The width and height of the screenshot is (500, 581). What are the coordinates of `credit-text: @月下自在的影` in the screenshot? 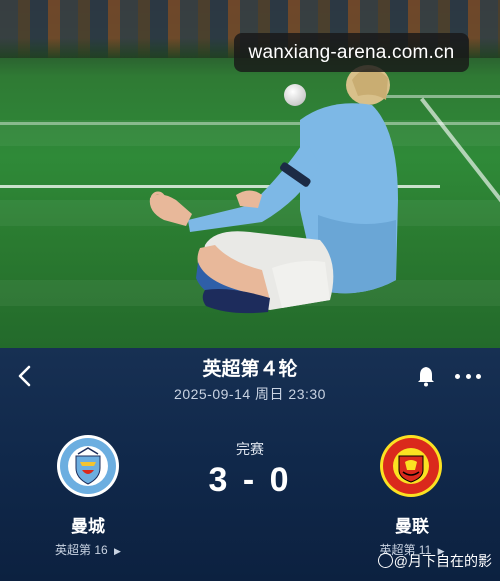 It's located at (442, 561).